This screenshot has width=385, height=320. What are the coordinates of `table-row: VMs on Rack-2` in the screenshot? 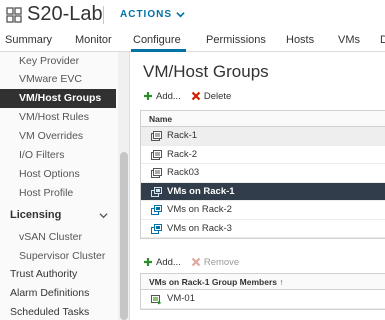 It's located at (263, 210).